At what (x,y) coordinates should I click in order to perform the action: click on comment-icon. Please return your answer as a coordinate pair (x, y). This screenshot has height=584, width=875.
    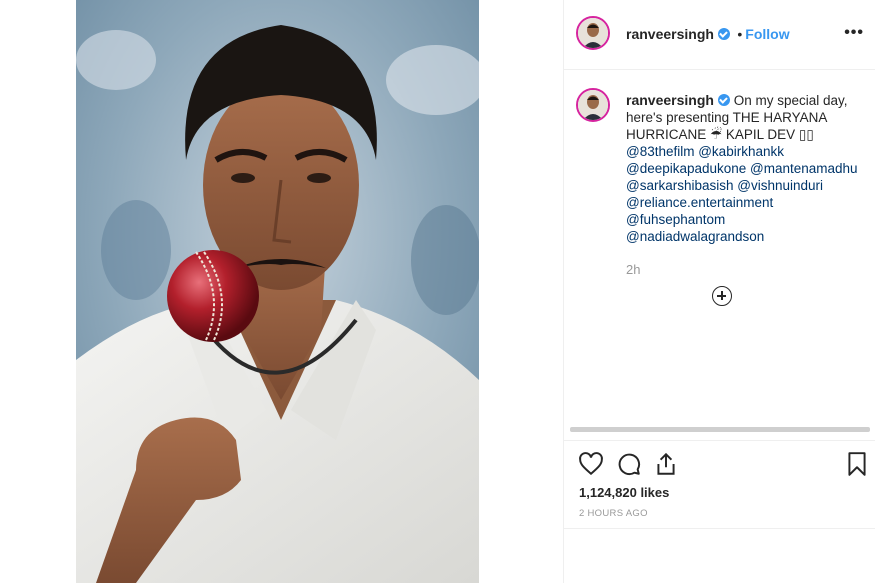
    Looking at the image, I should click on (629, 464).